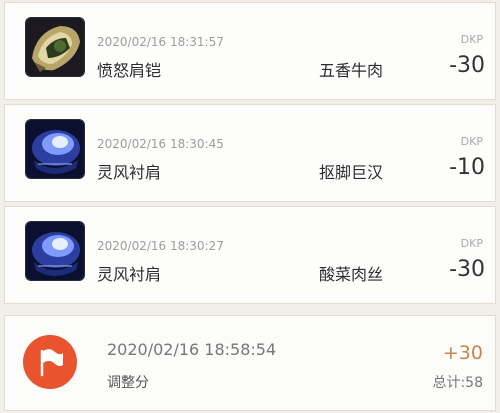  I want to click on adjustment-label: 调整分, so click(128, 383).